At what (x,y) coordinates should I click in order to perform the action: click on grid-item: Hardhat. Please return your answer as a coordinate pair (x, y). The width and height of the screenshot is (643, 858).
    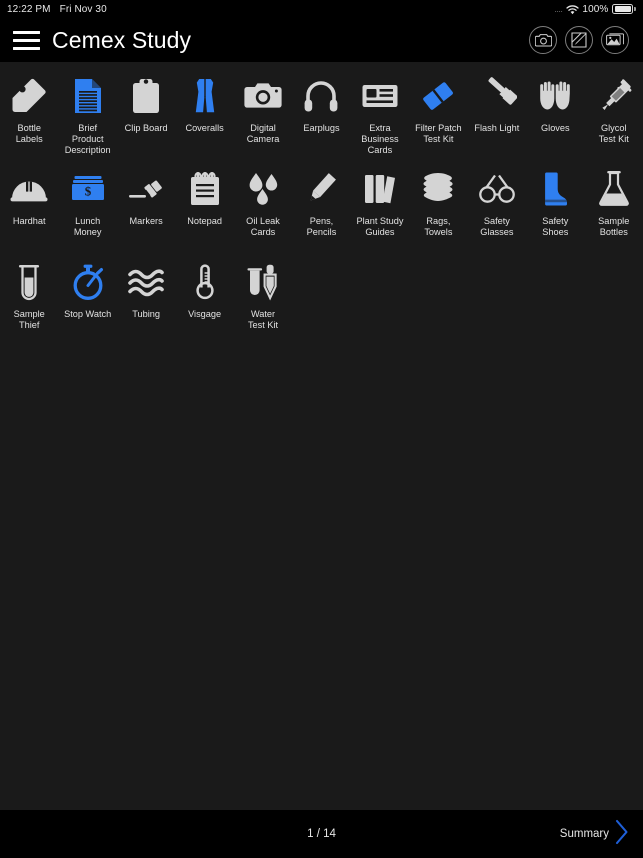
    Looking at the image, I should click on (29, 205).